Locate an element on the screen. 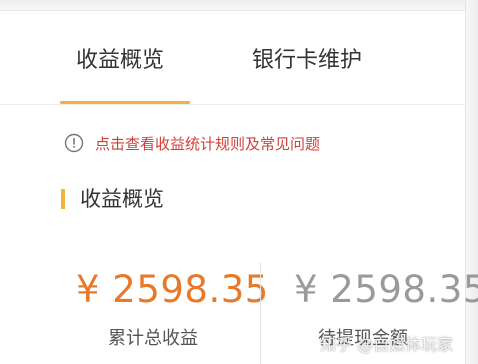 This screenshot has width=478, height=364. tab-bank-card-maintenance: 银行卡维护 is located at coordinates (307, 61).